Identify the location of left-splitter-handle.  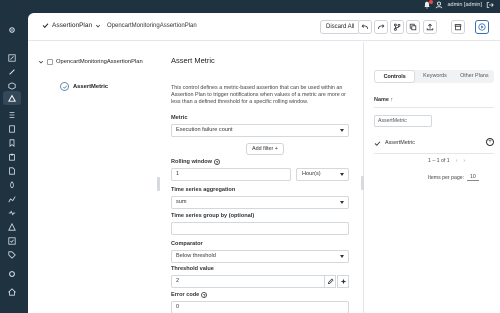
(158, 184).